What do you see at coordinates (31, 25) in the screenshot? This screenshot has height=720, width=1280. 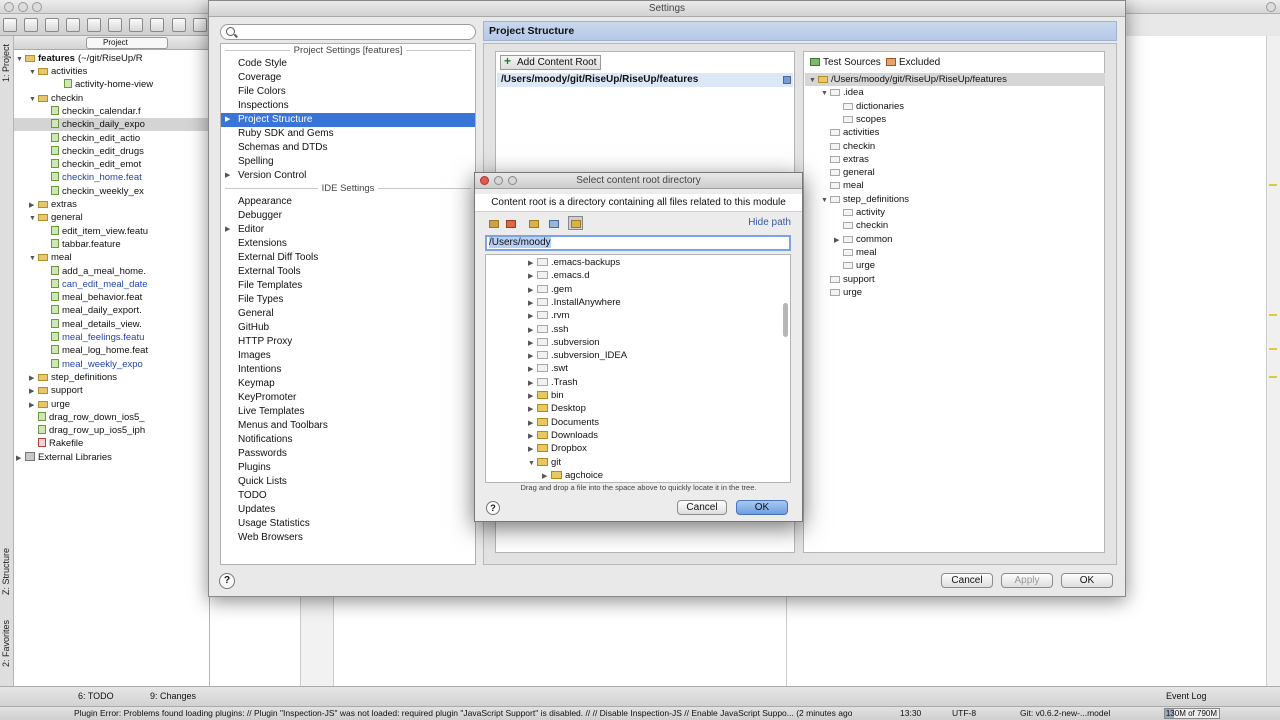 I see `save-icon` at bounding box center [31, 25].